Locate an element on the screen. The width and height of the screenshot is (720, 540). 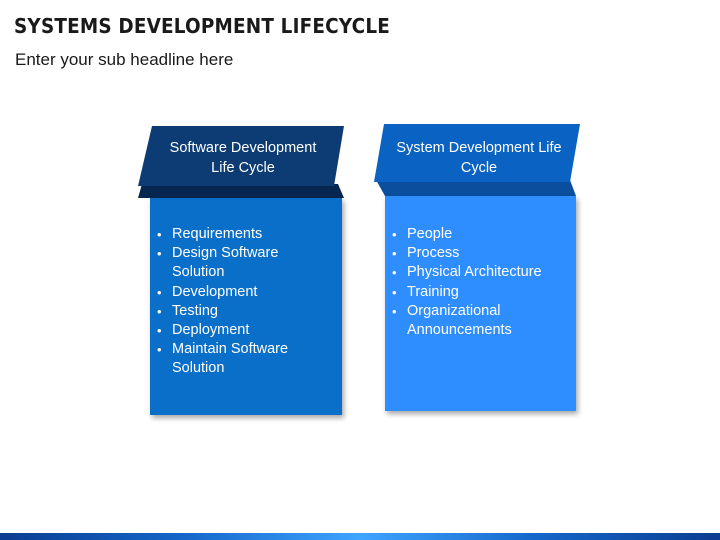
list-item: Maintain Software is located at coordinates (246, 349).